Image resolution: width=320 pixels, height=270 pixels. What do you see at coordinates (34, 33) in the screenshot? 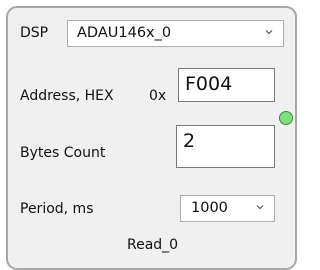
I see `dsp-label: DSP` at bounding box center [34, 33].